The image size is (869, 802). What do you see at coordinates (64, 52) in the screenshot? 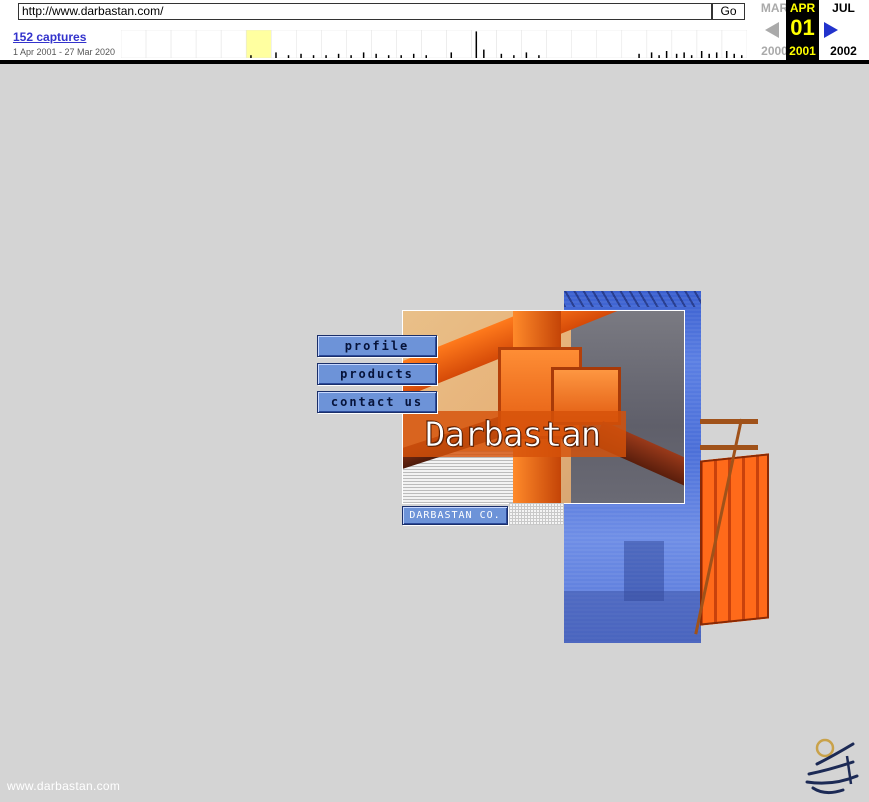
I see `capture-date-range: 1 Apr 2001 - 27 Mar 2020` at bounding box center [64, 52].